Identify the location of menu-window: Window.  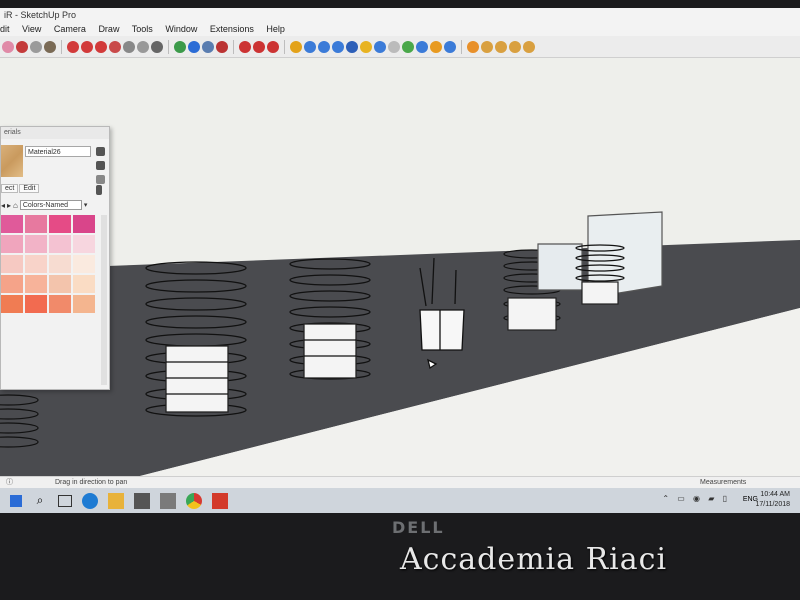
(181, 29).